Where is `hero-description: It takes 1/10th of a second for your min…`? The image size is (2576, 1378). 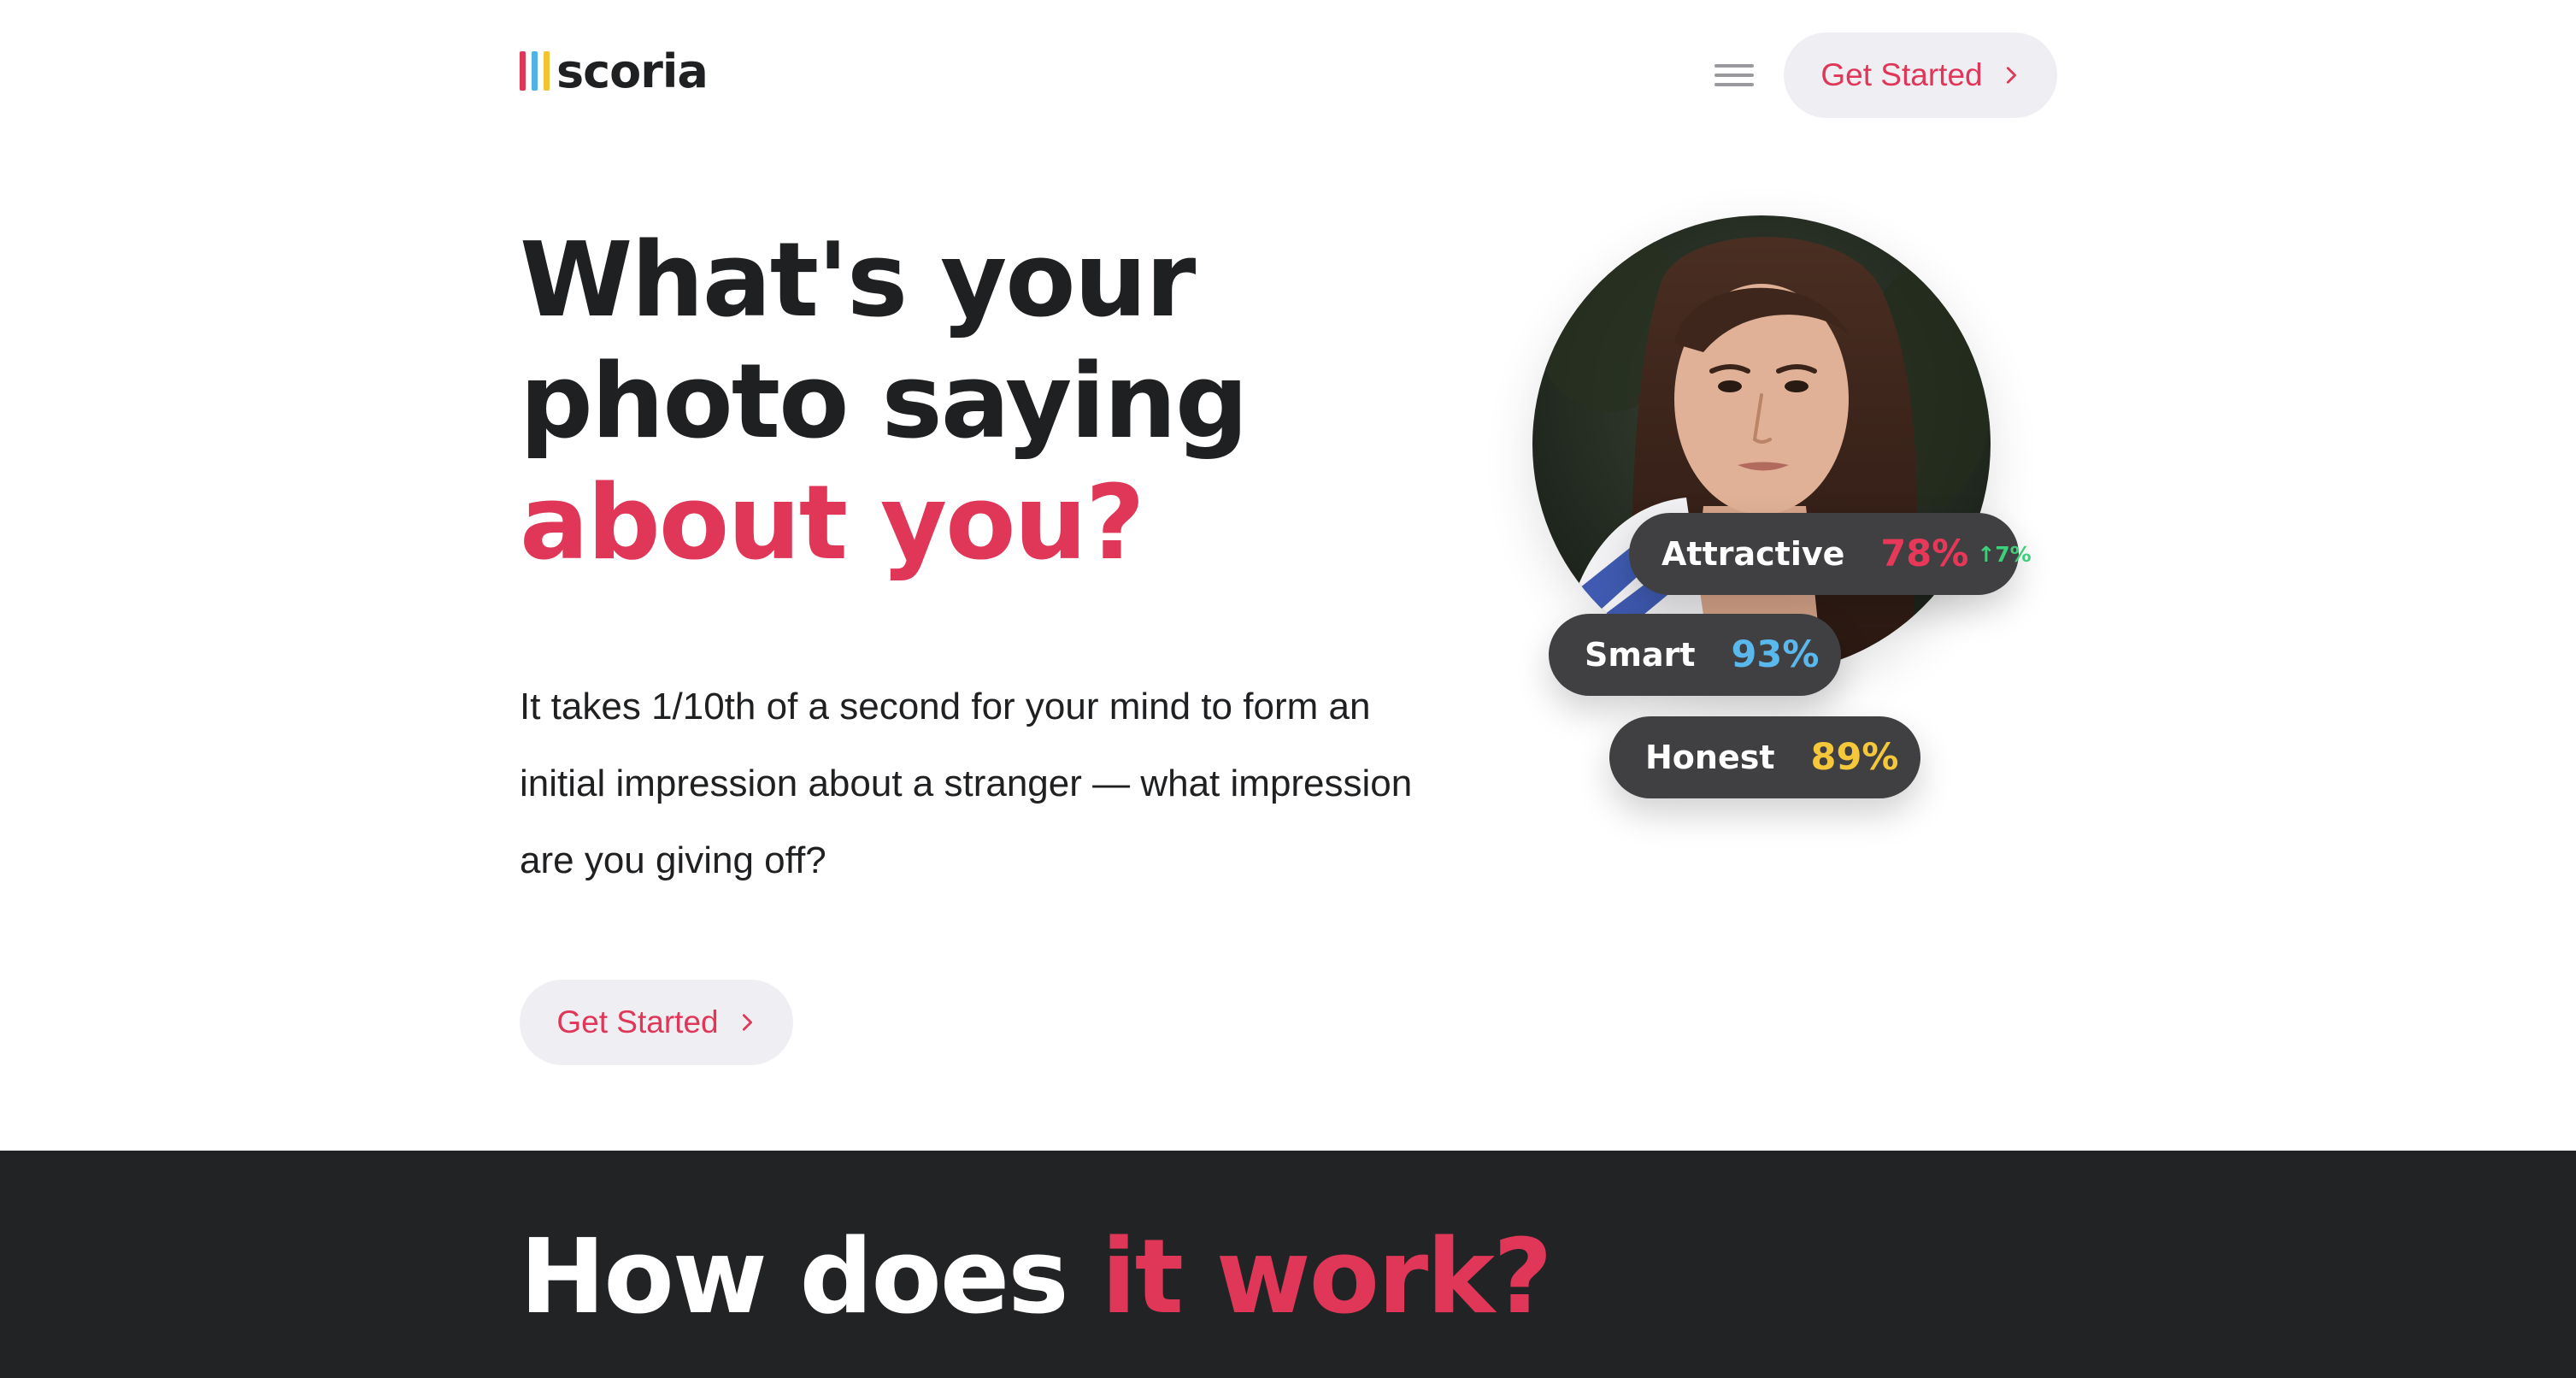 hero-description: It takes 1/10th of a second for your min… is located at coordinates (966, 783).